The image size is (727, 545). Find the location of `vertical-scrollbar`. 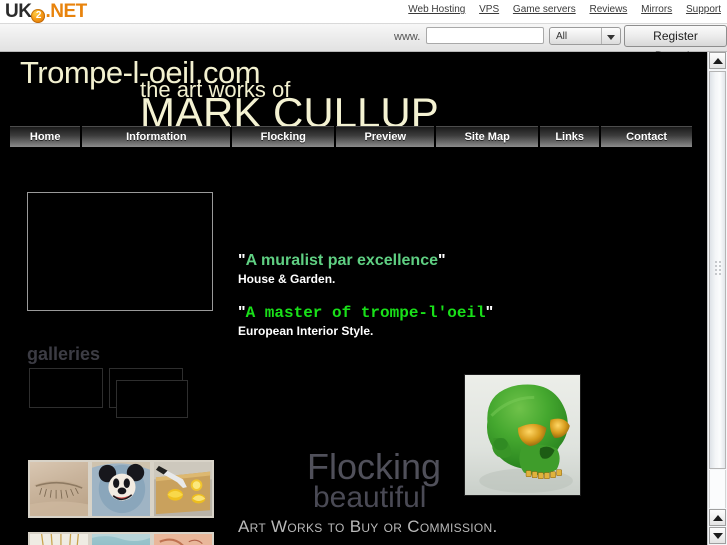

vertical-scrollbar is located at coordinates (717, 298).